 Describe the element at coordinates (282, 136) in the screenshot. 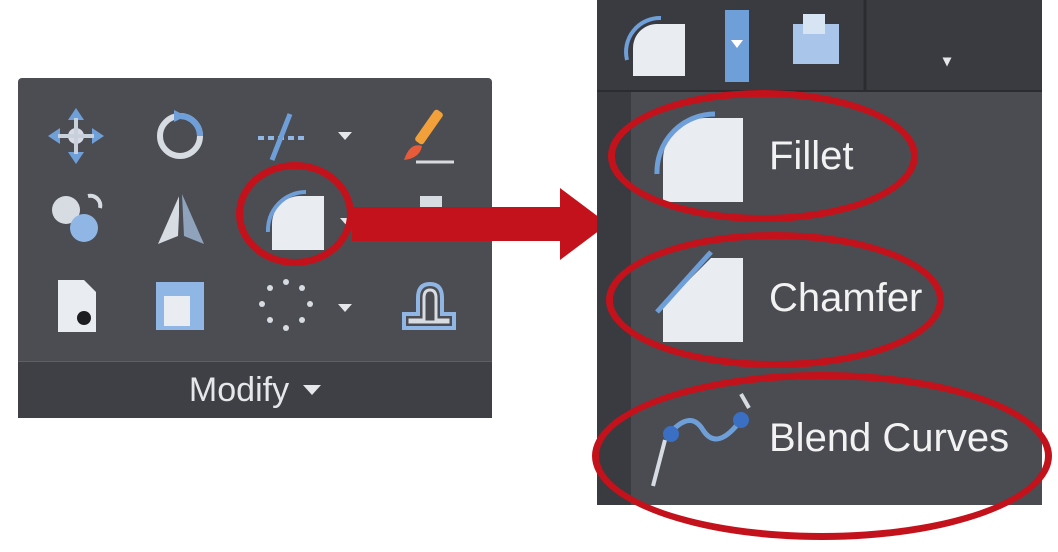

I see `trim-extend-icon` at that location.